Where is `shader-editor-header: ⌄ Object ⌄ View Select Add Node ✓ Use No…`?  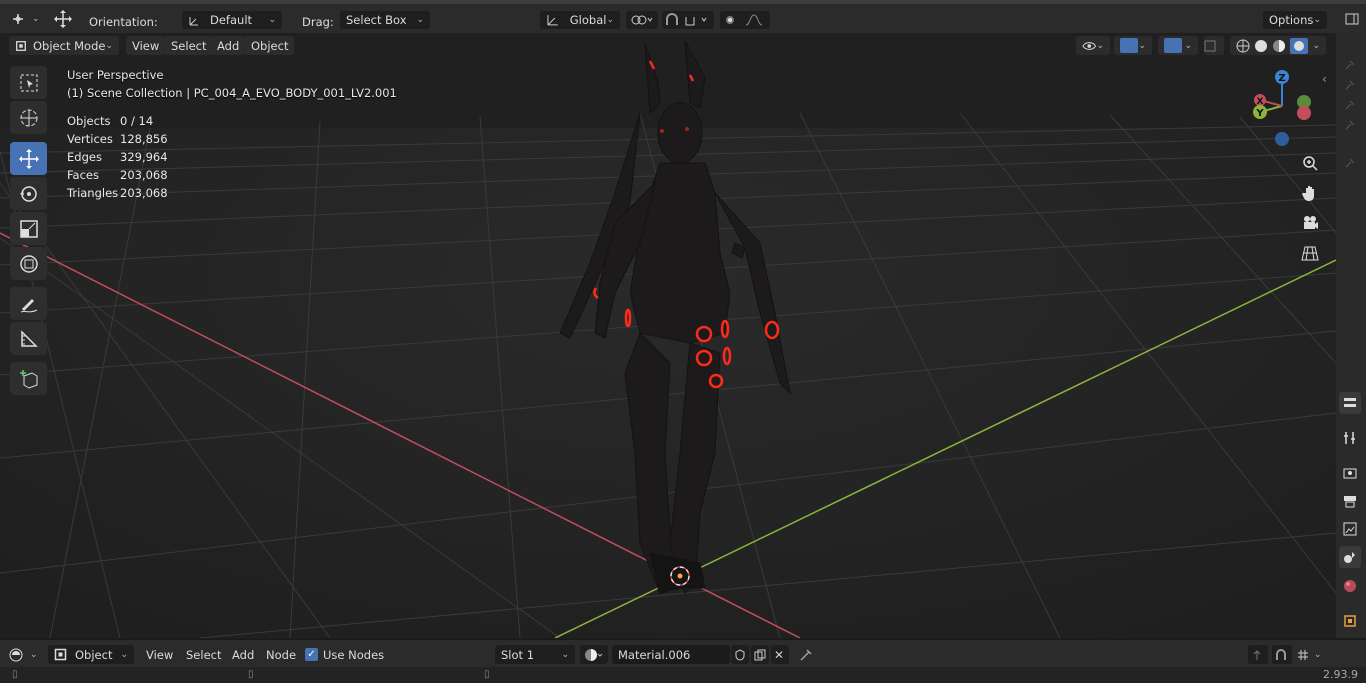
shader-editor-header: ⌄ Object ⌄ View Select Add Node ✓ Use No… is located at coordinates (683, 653).